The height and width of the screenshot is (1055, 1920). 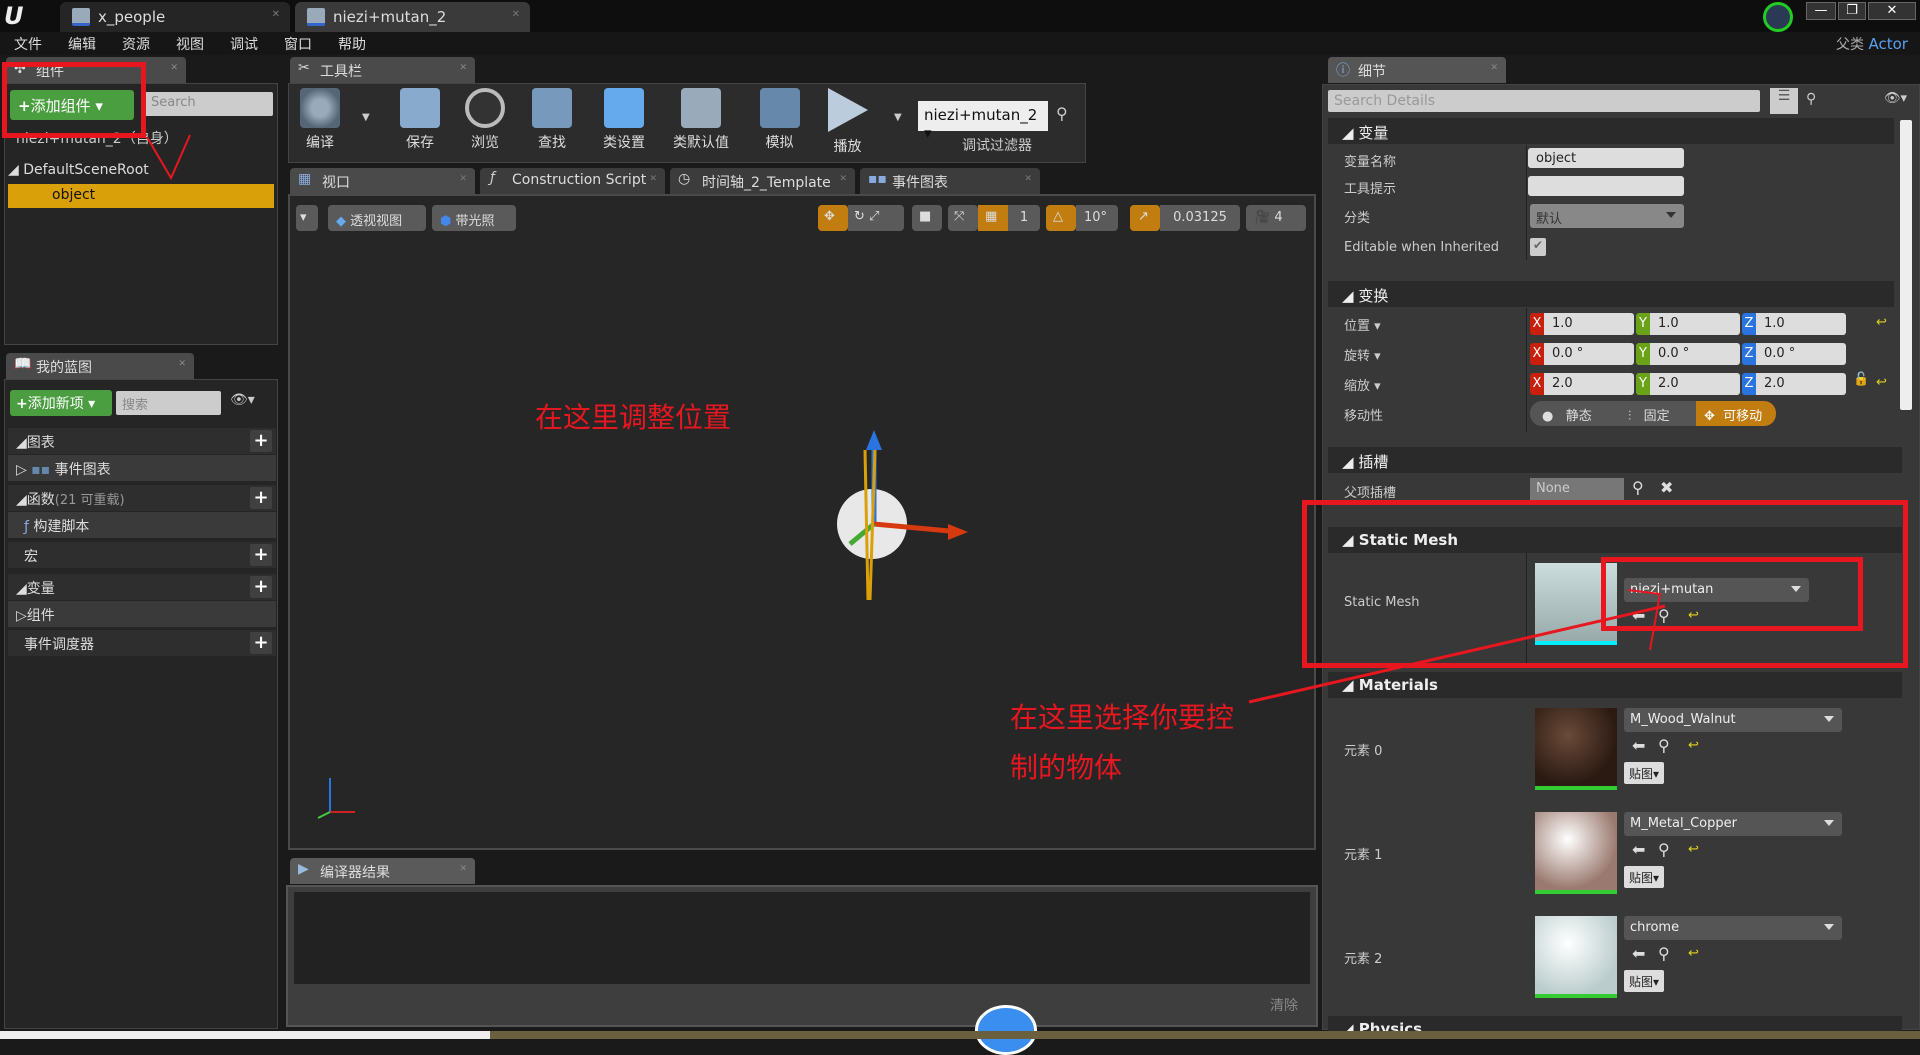 I want to click on rotation-label: 旋转 ▾, so click(x=1362, y=354).